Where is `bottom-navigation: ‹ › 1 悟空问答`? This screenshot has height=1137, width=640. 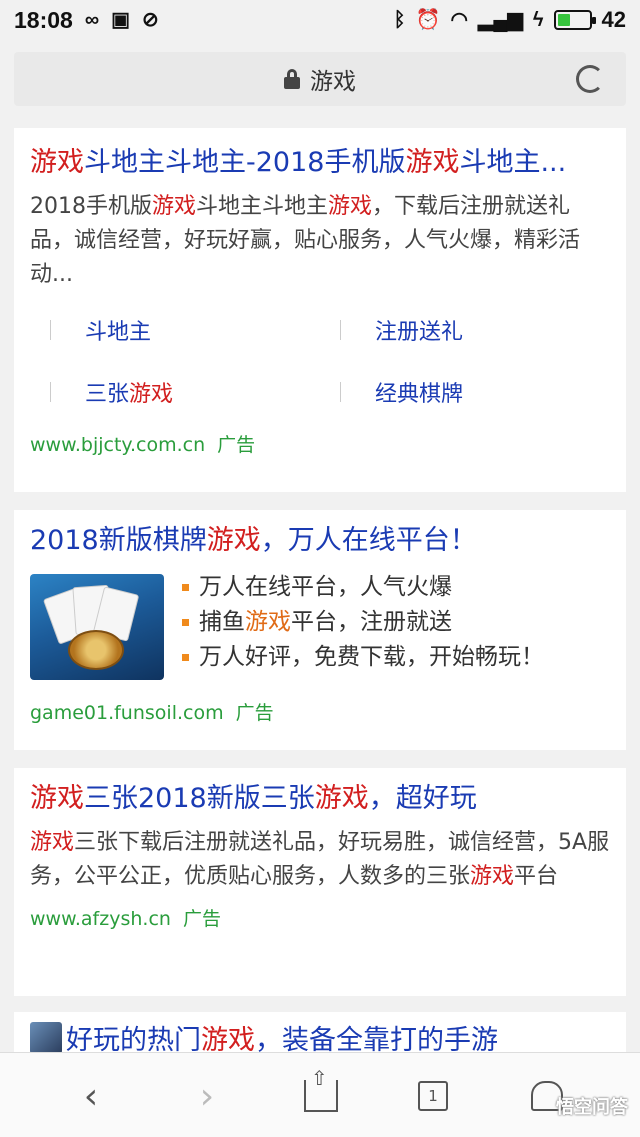
bottom-navigation: ‹ › 1 悟空问答 is located at coordinates (320, 1094).